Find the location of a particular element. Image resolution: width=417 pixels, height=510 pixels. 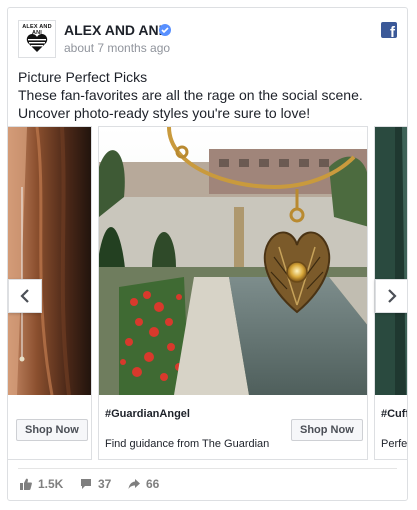

like-icon is located at coordinates (26, 484).